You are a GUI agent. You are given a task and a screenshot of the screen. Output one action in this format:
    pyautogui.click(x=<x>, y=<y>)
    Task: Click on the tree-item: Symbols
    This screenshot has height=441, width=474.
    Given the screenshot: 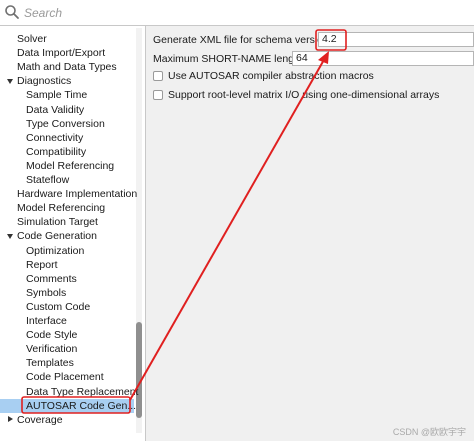 What is the action you would take?
    pyautogui.click(x=67, y=293)
    